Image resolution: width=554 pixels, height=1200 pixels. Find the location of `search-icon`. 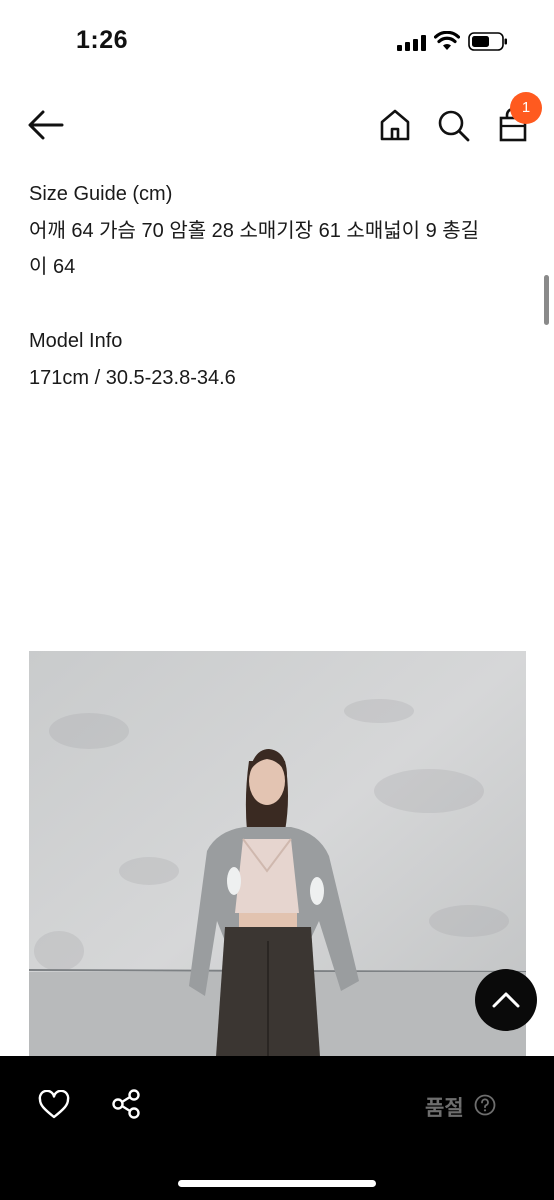

search-icon is located at coordinates (453, 125).